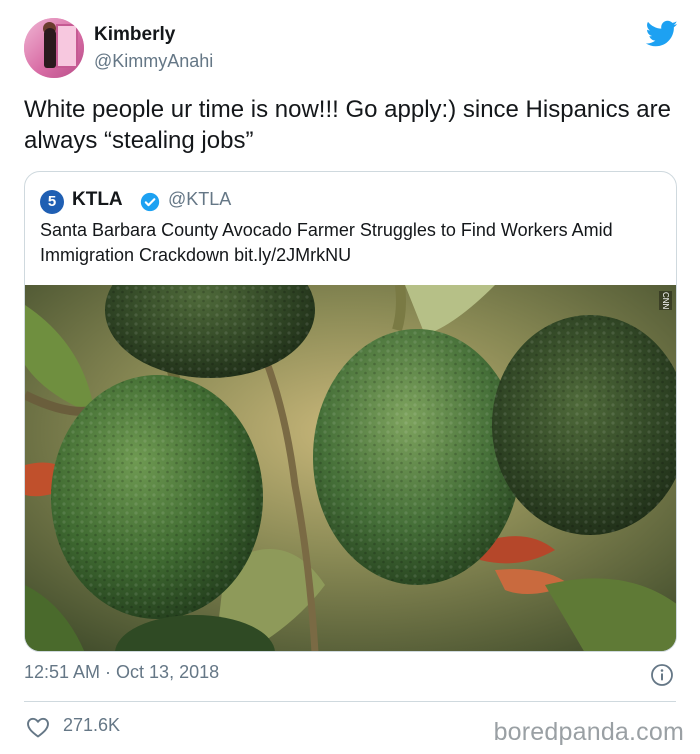 The image size is (700, 754). I want to click on avatar, so click(54, 48).